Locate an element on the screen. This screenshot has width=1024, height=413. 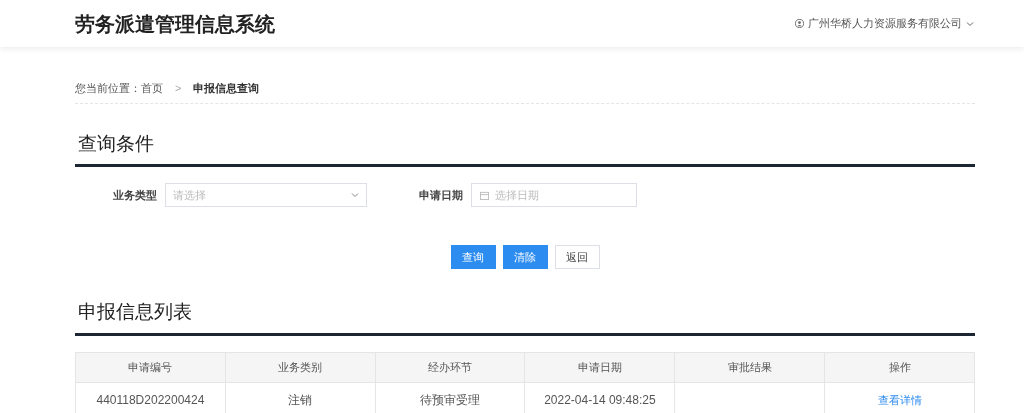
section-title: 申报信息列表 is located at coordinates (525, 317).